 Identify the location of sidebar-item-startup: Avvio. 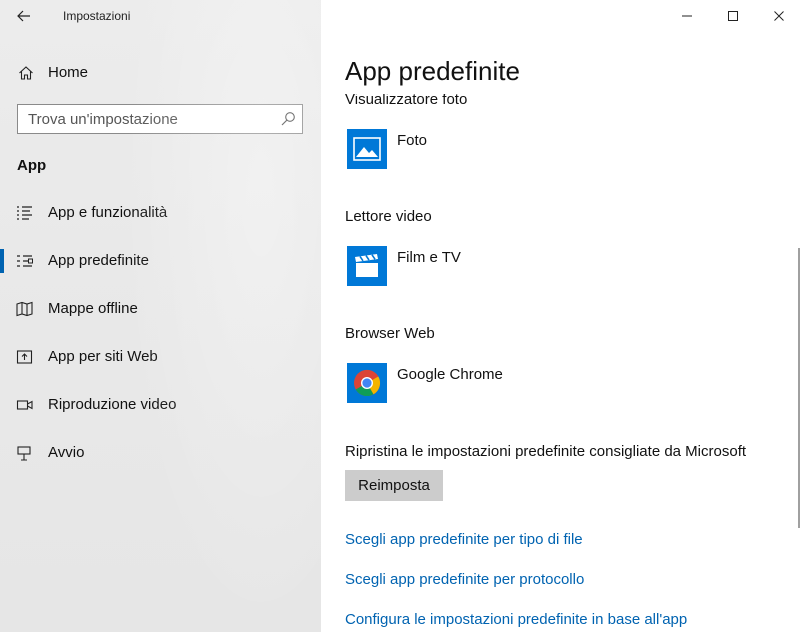
(160, 453).